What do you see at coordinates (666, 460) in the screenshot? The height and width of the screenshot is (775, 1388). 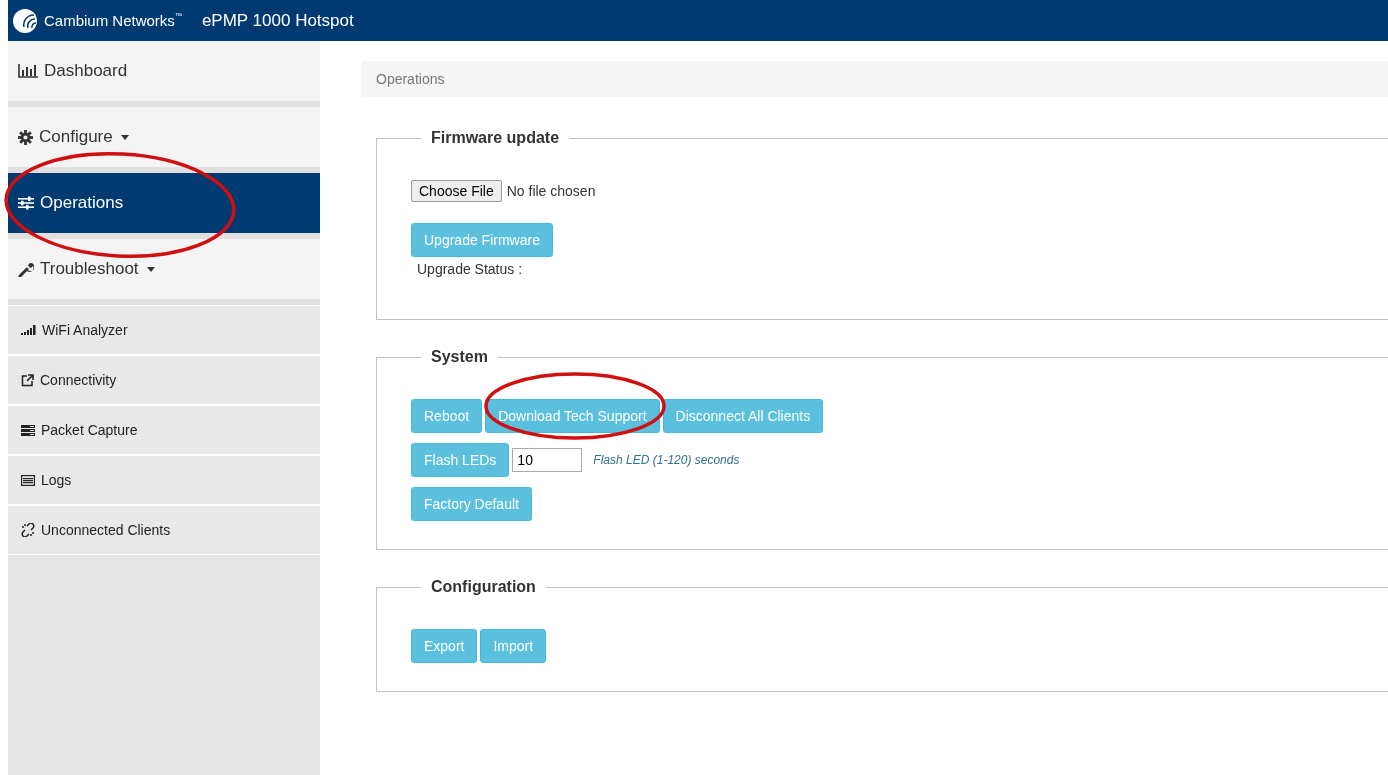 I see `help-text: Flash LED (1-120) seconds` at bounding box center [666, 460].